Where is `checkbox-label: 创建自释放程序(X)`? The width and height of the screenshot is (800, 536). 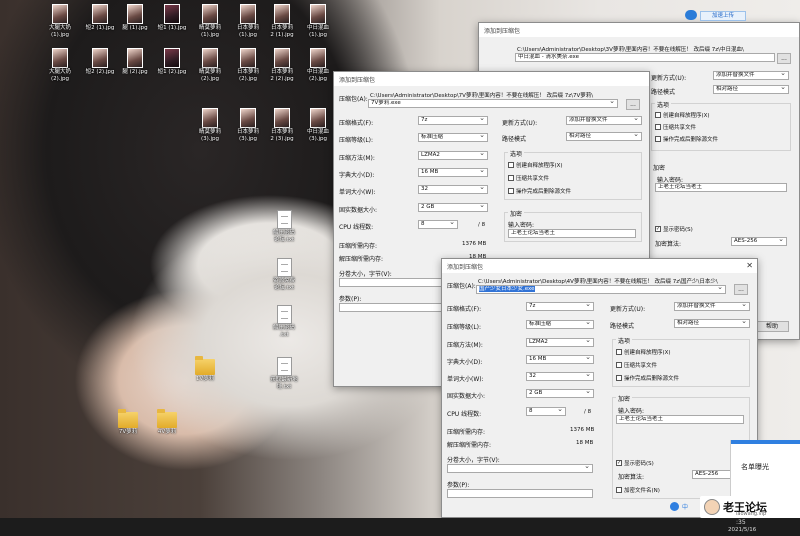
checkbox-label: 创建自释放程序(X) is located at coordinates (647, 353).